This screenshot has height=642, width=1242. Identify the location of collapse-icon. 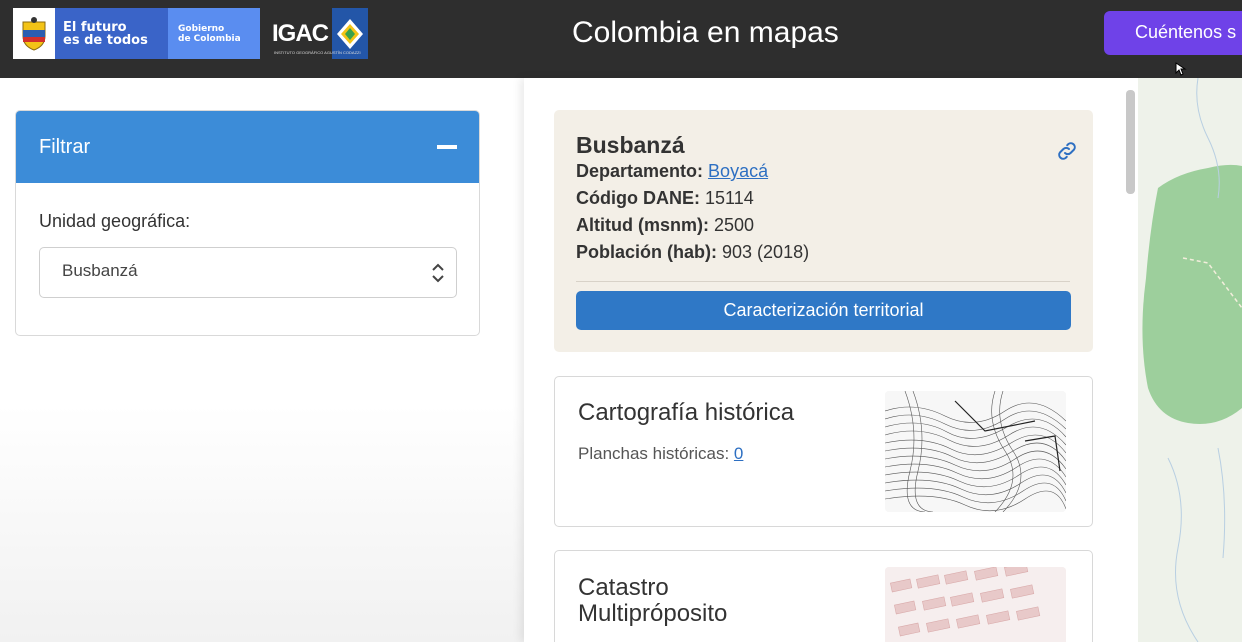
(447, 147).